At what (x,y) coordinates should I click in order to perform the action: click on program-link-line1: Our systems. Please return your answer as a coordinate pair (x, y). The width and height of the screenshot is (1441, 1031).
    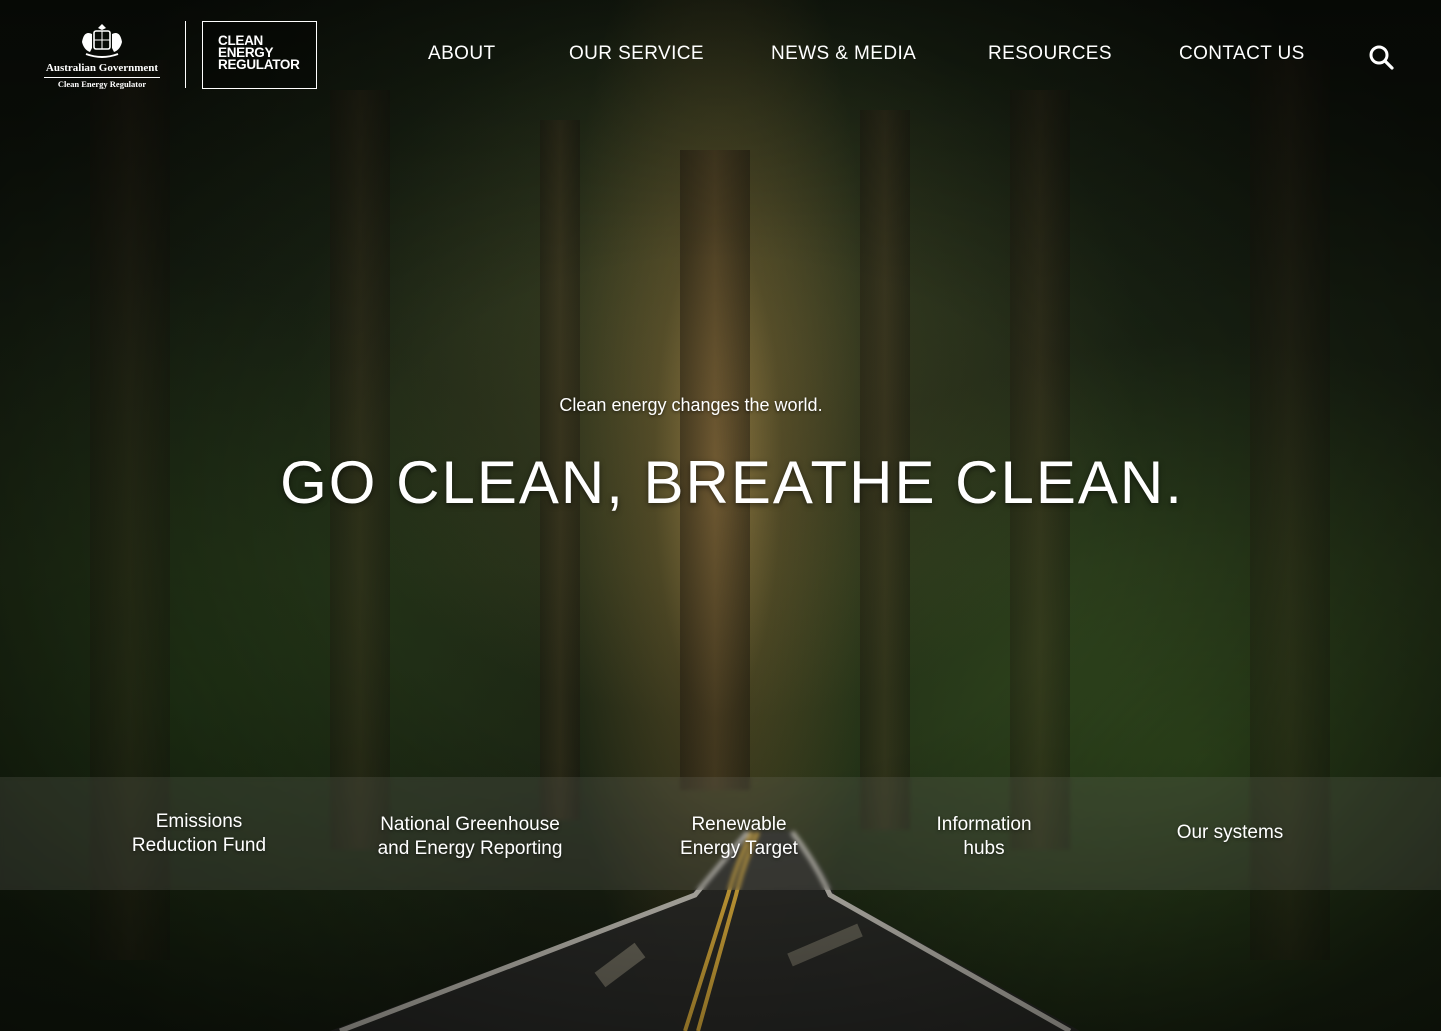
    Looking at the image, I should click on (1230, 832).